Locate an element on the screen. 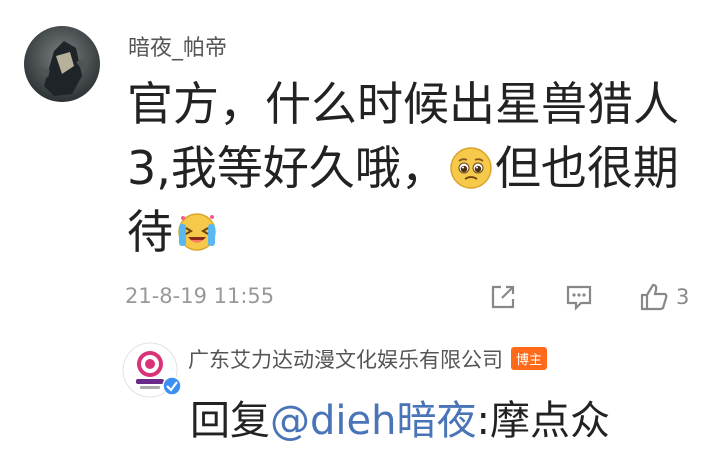 Image resolution: width=720 pixels, height=450 pixels. comment-username: 暗夜_帕帝 is located at coordinates (177, 46).